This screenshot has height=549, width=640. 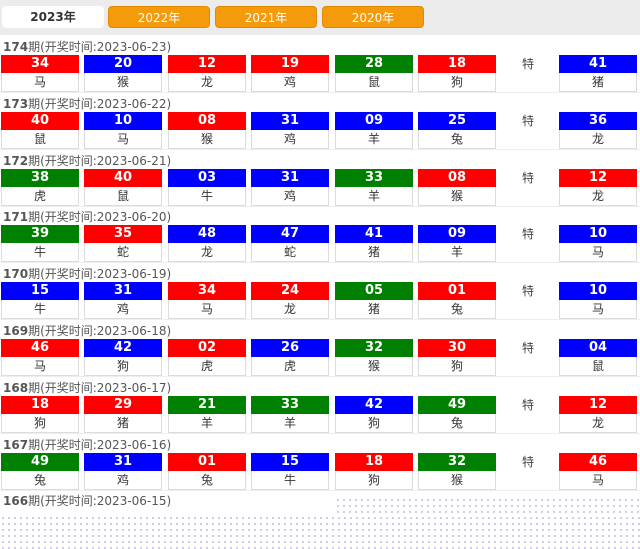 I want to click on draw-period-title: 173期(开奖时间:2023-06-22), so click(x=87, y=104).